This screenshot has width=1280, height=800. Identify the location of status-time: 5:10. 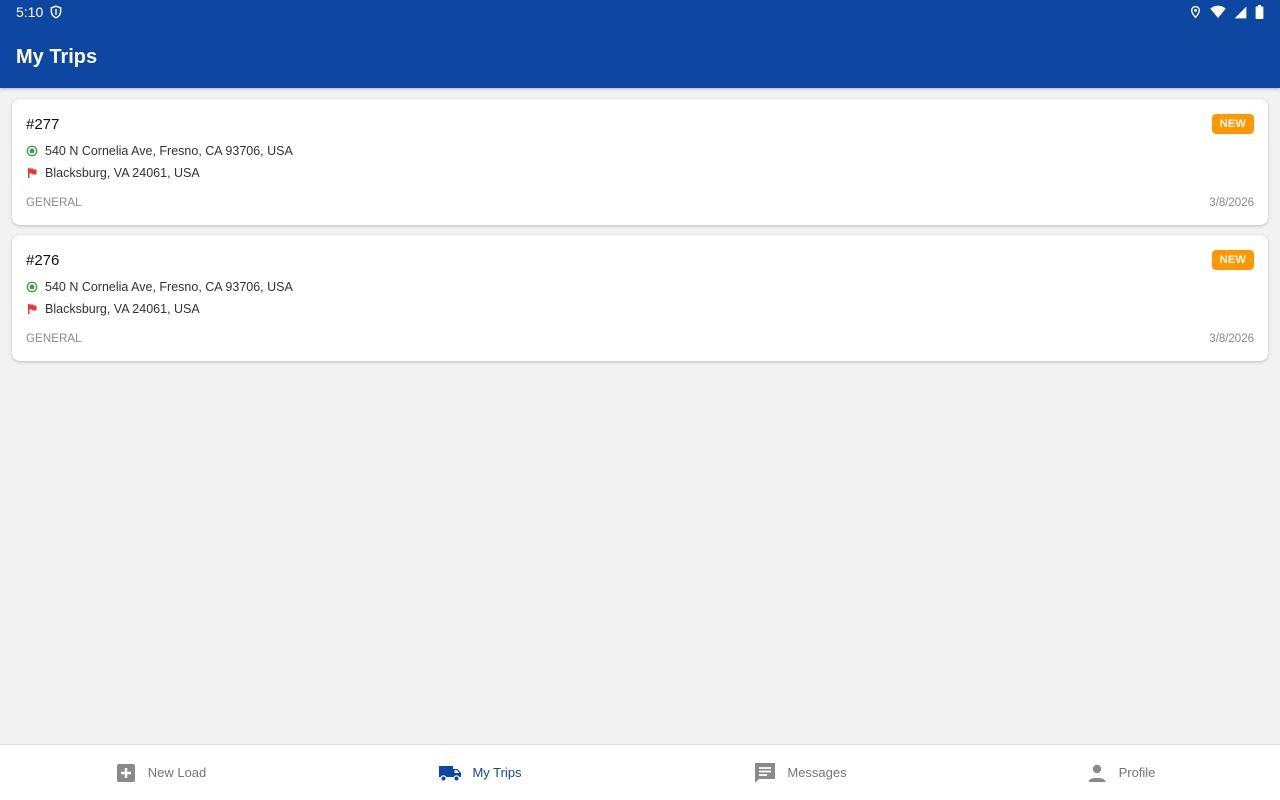
(30, 12).